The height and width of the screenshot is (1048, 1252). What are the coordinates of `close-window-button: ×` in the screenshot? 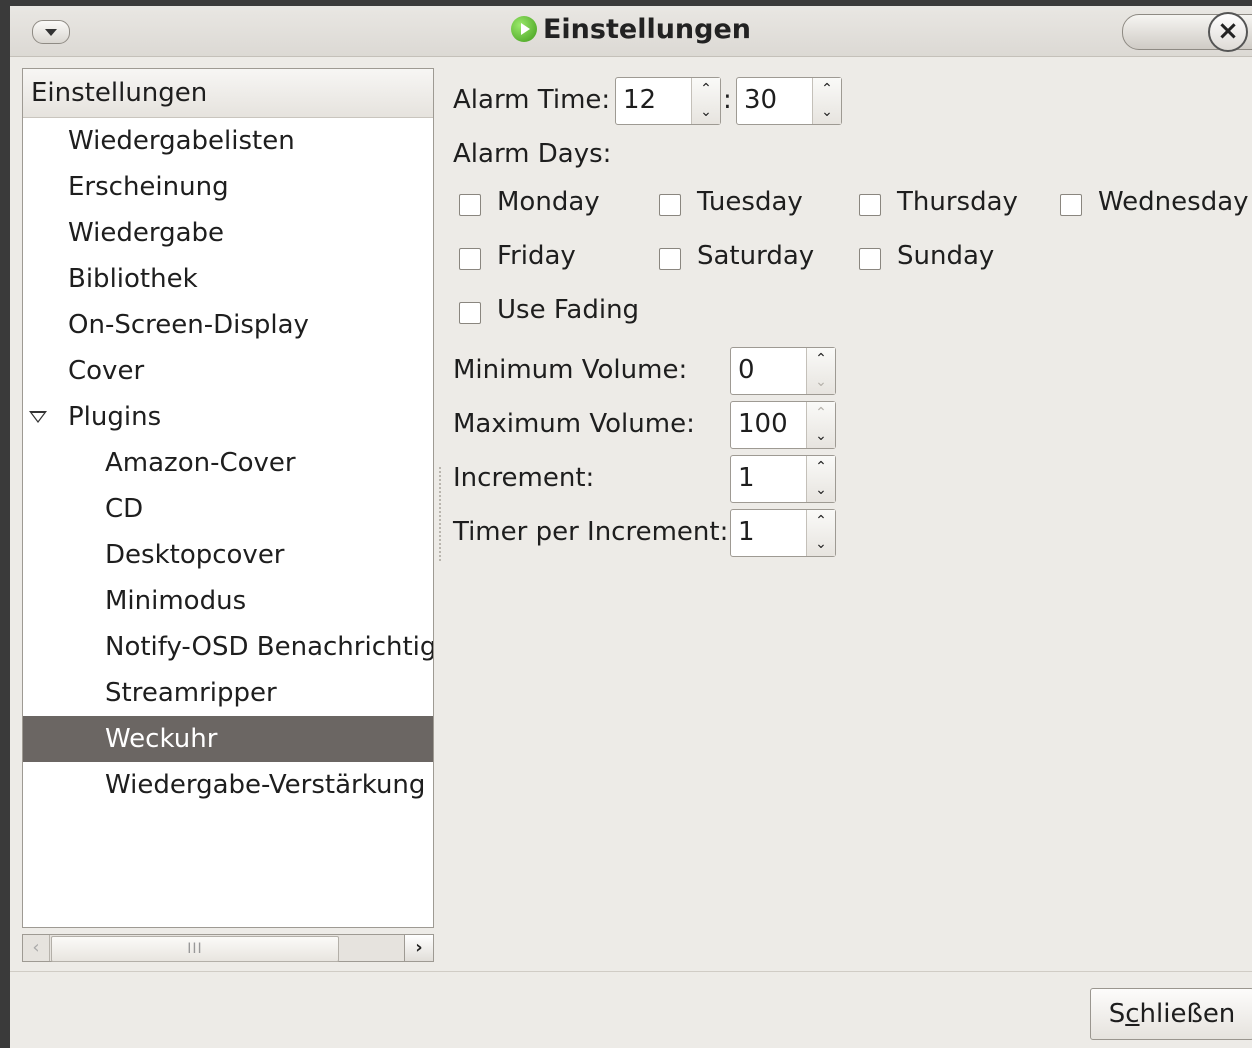 It's located at (1228, 32).